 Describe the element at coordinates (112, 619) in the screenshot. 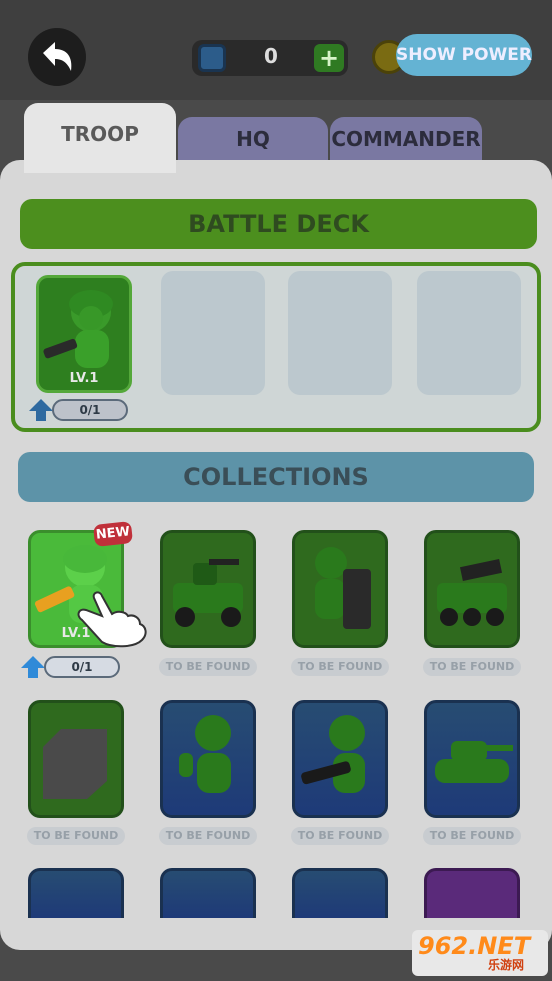

I see `tap-hand-icon` at that location.